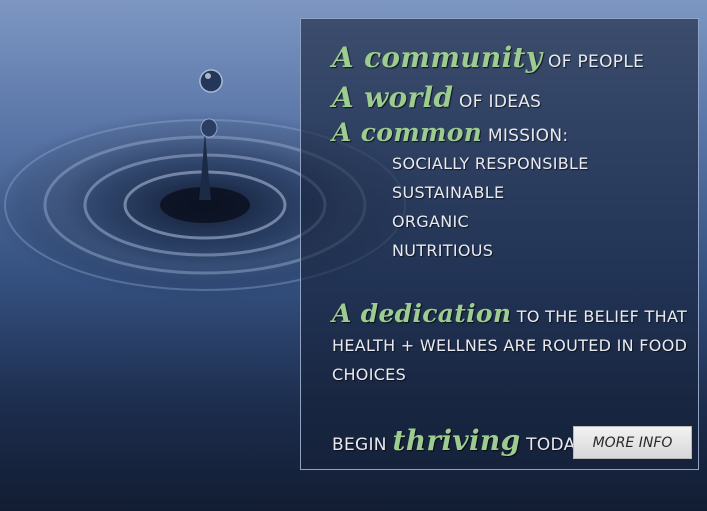 This screenshot has width=707, height=511. Describe the element at coordinates (490, 163) in the screenshot. I see `mission-item: socially responsible` at that location.